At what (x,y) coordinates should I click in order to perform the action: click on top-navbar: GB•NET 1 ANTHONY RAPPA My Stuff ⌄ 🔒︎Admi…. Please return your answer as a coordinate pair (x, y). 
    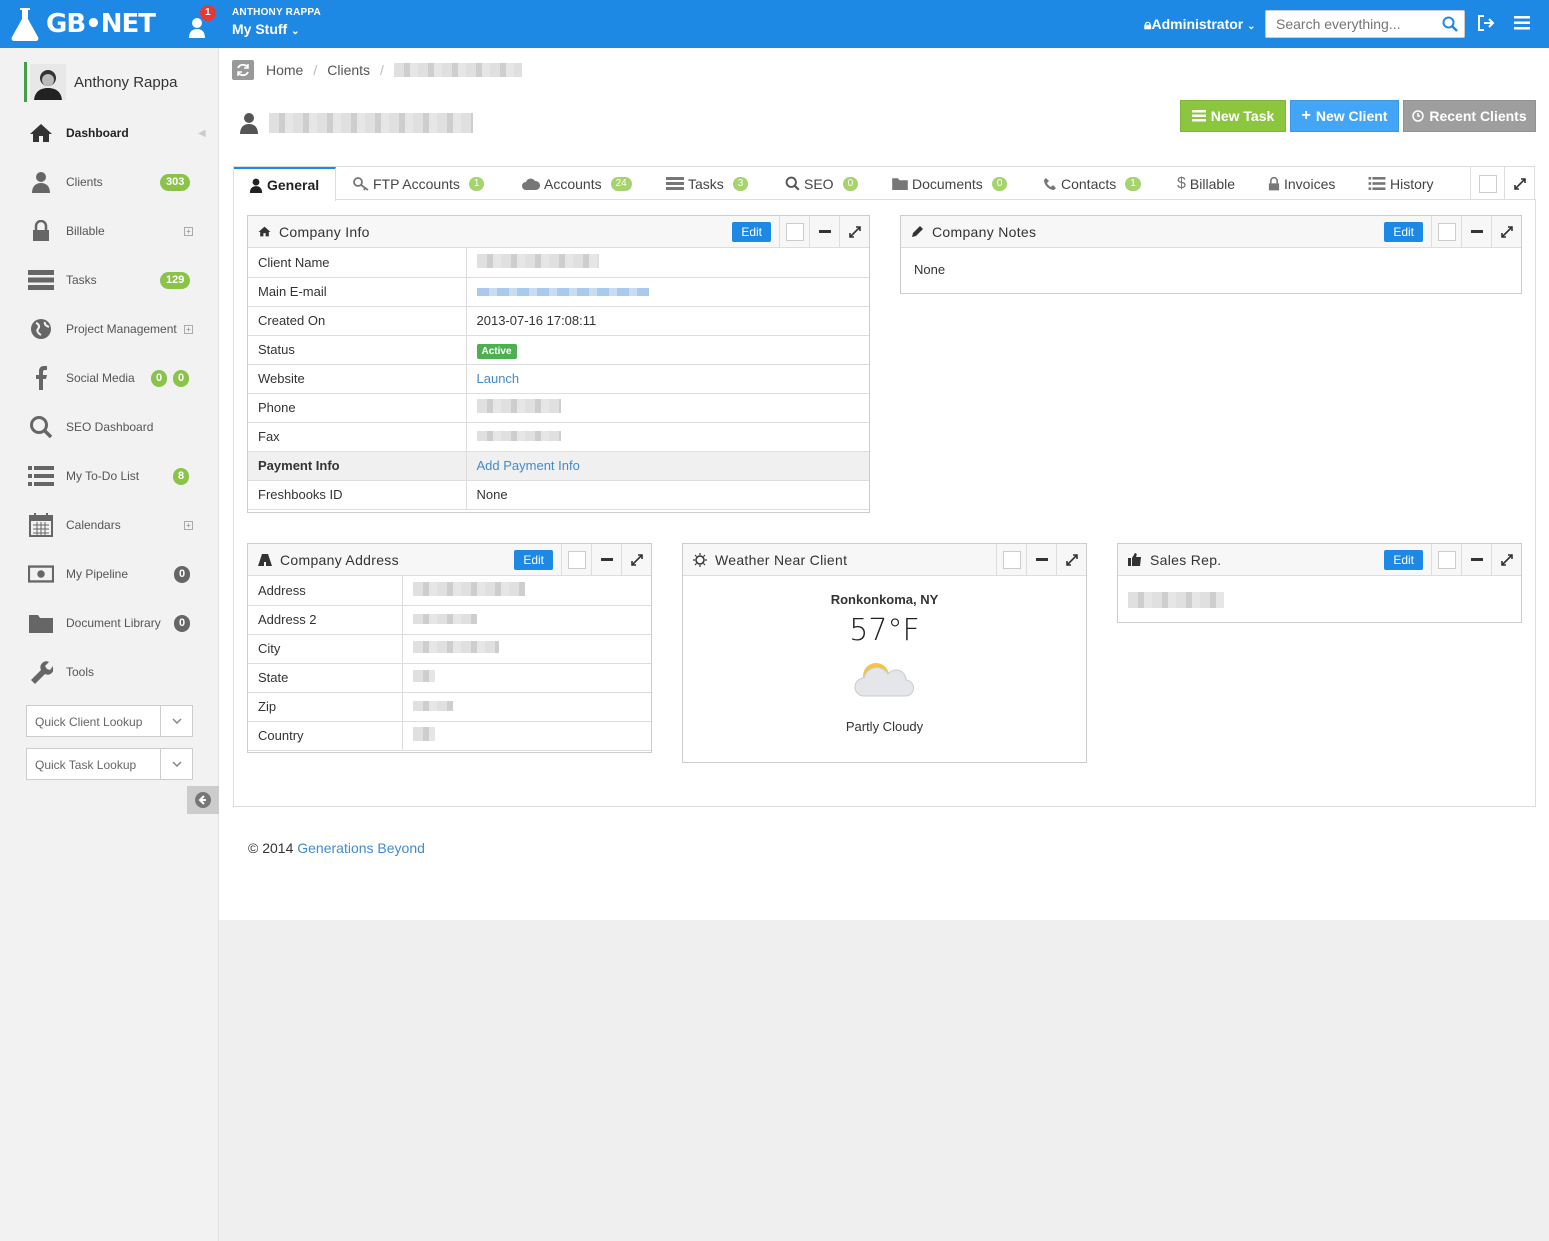
    Looking at the image, I should click on (774, 24).